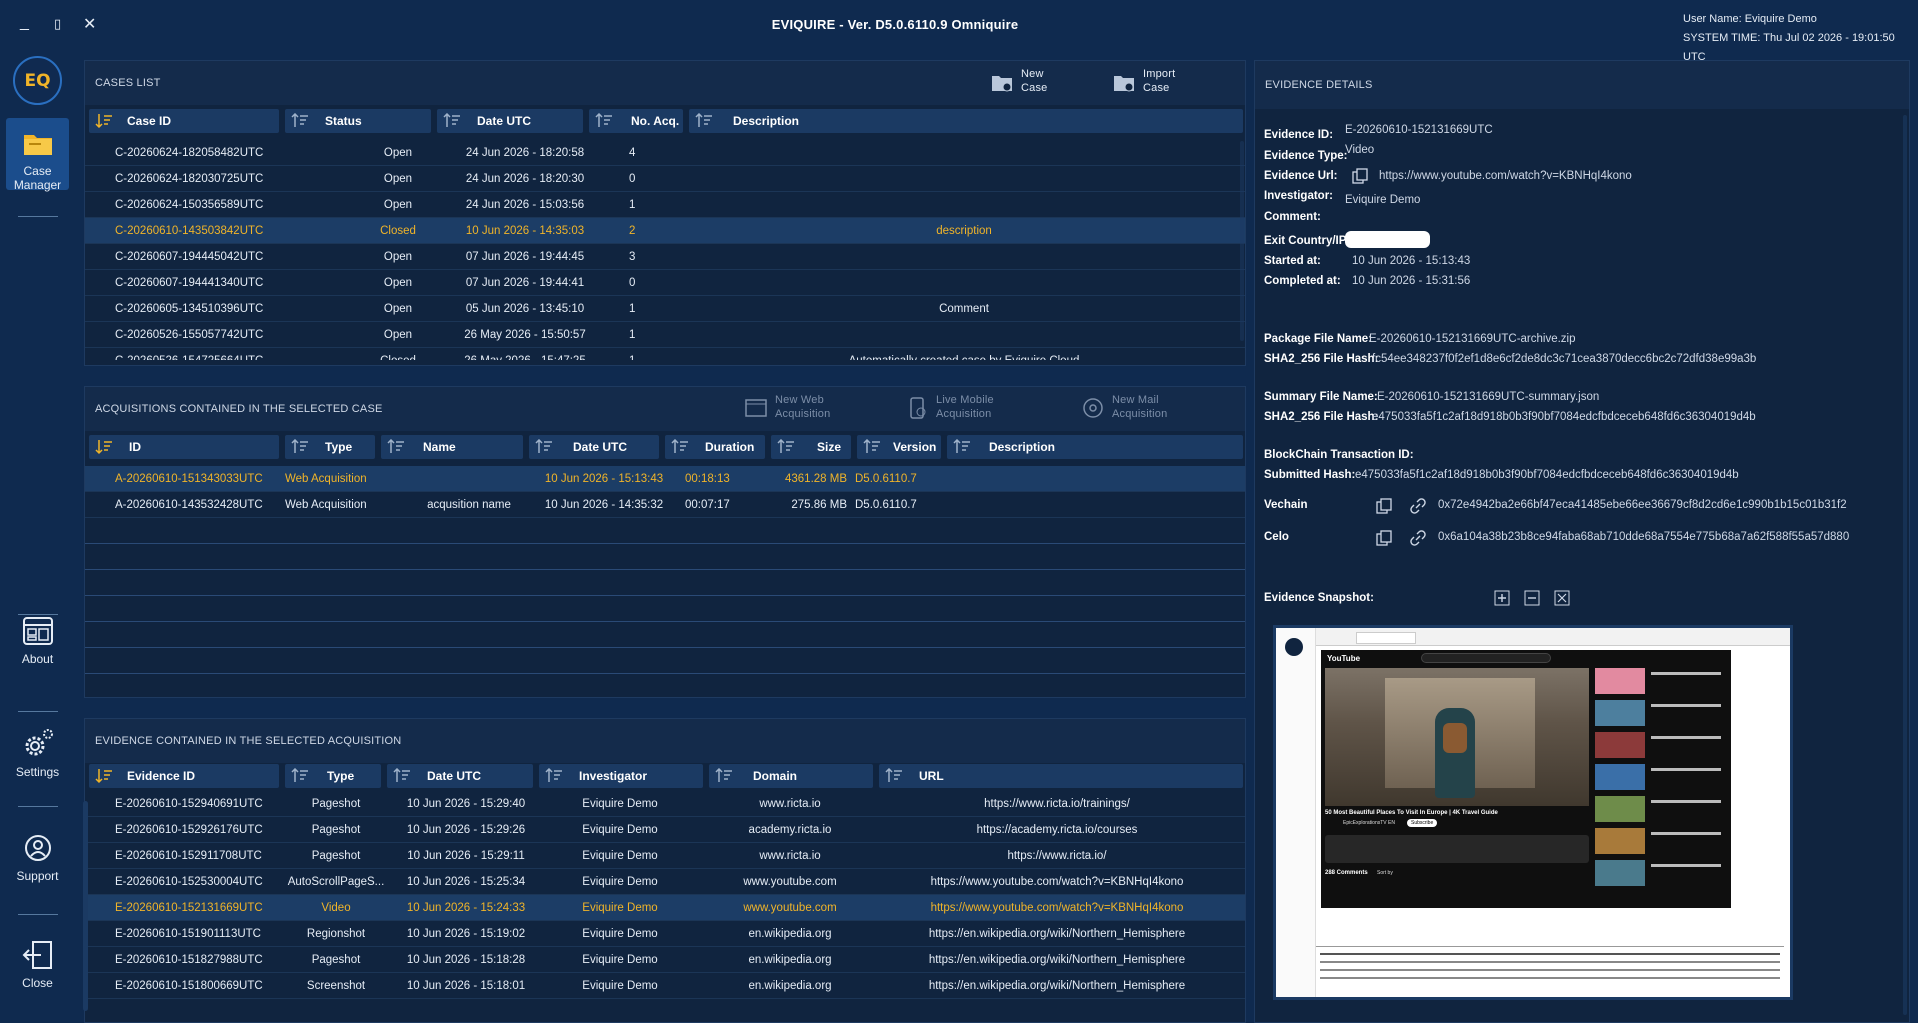 Image resolution: width=1918 pixels, height=1023 pixels. Describe the element at coordinates (1532, 598) in the screenshot. I see `zoom-out-icon` at that location.